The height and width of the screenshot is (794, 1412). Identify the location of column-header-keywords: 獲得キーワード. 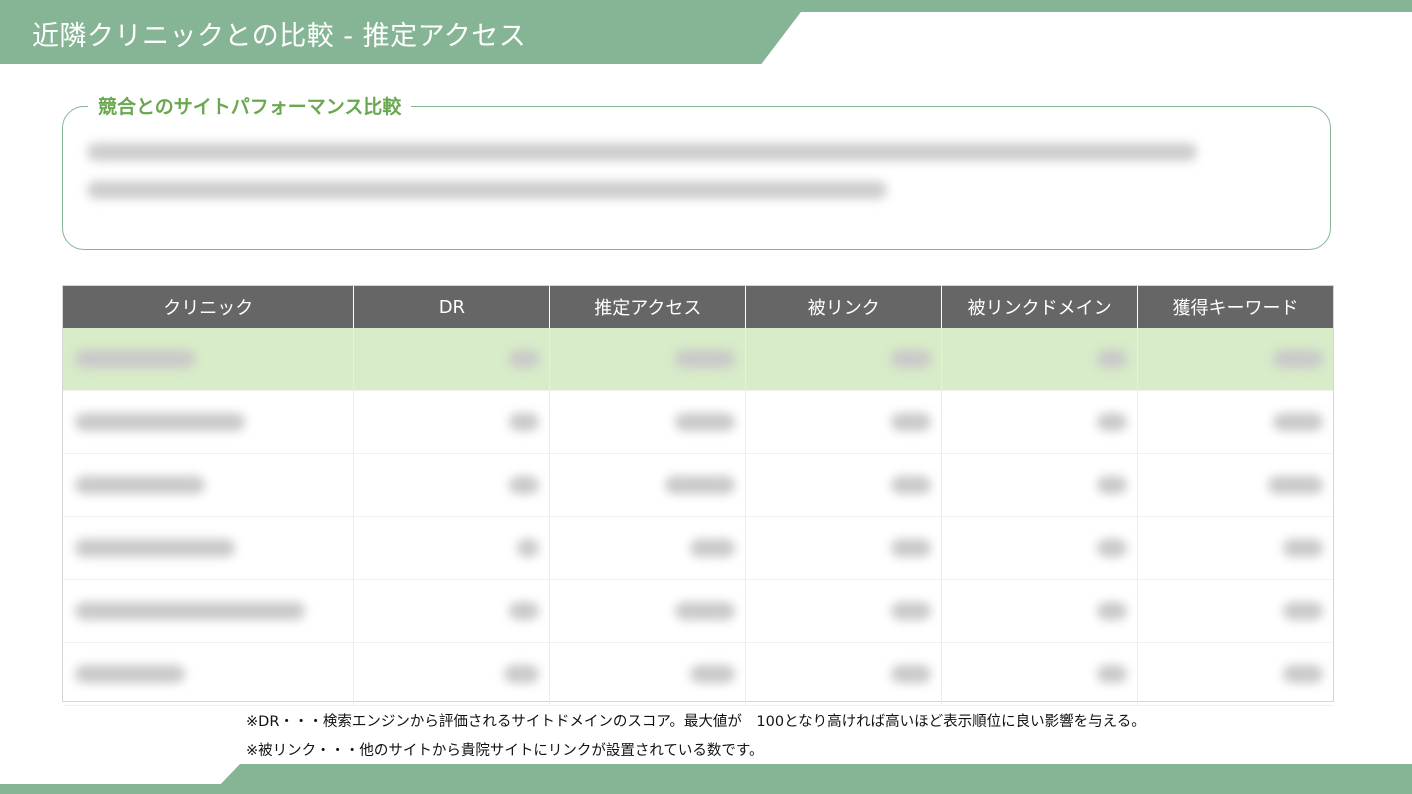
(1235, 308).